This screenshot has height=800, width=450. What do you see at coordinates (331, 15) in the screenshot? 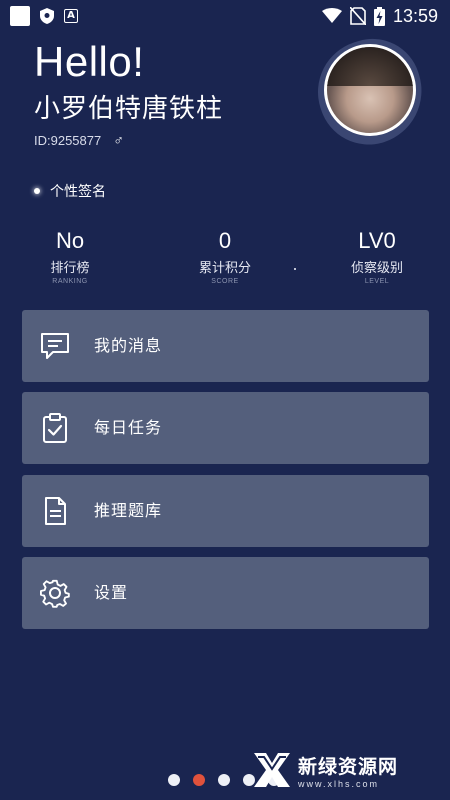
I see `wifi-icon` at bounding box center [331, 15].